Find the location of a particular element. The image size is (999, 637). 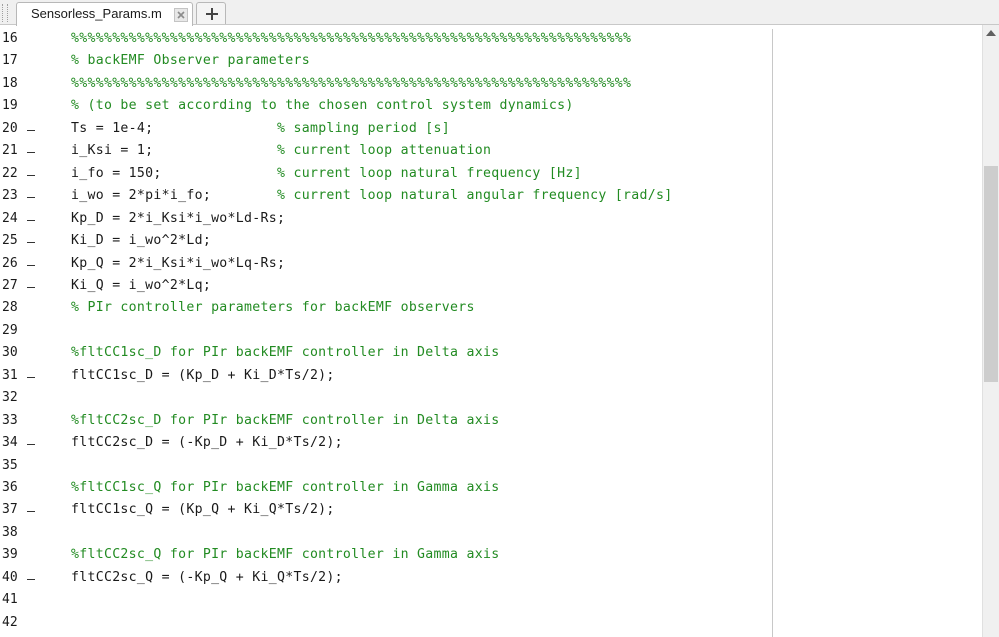

vertical-scrollbar is located at coordinates (990, 331).